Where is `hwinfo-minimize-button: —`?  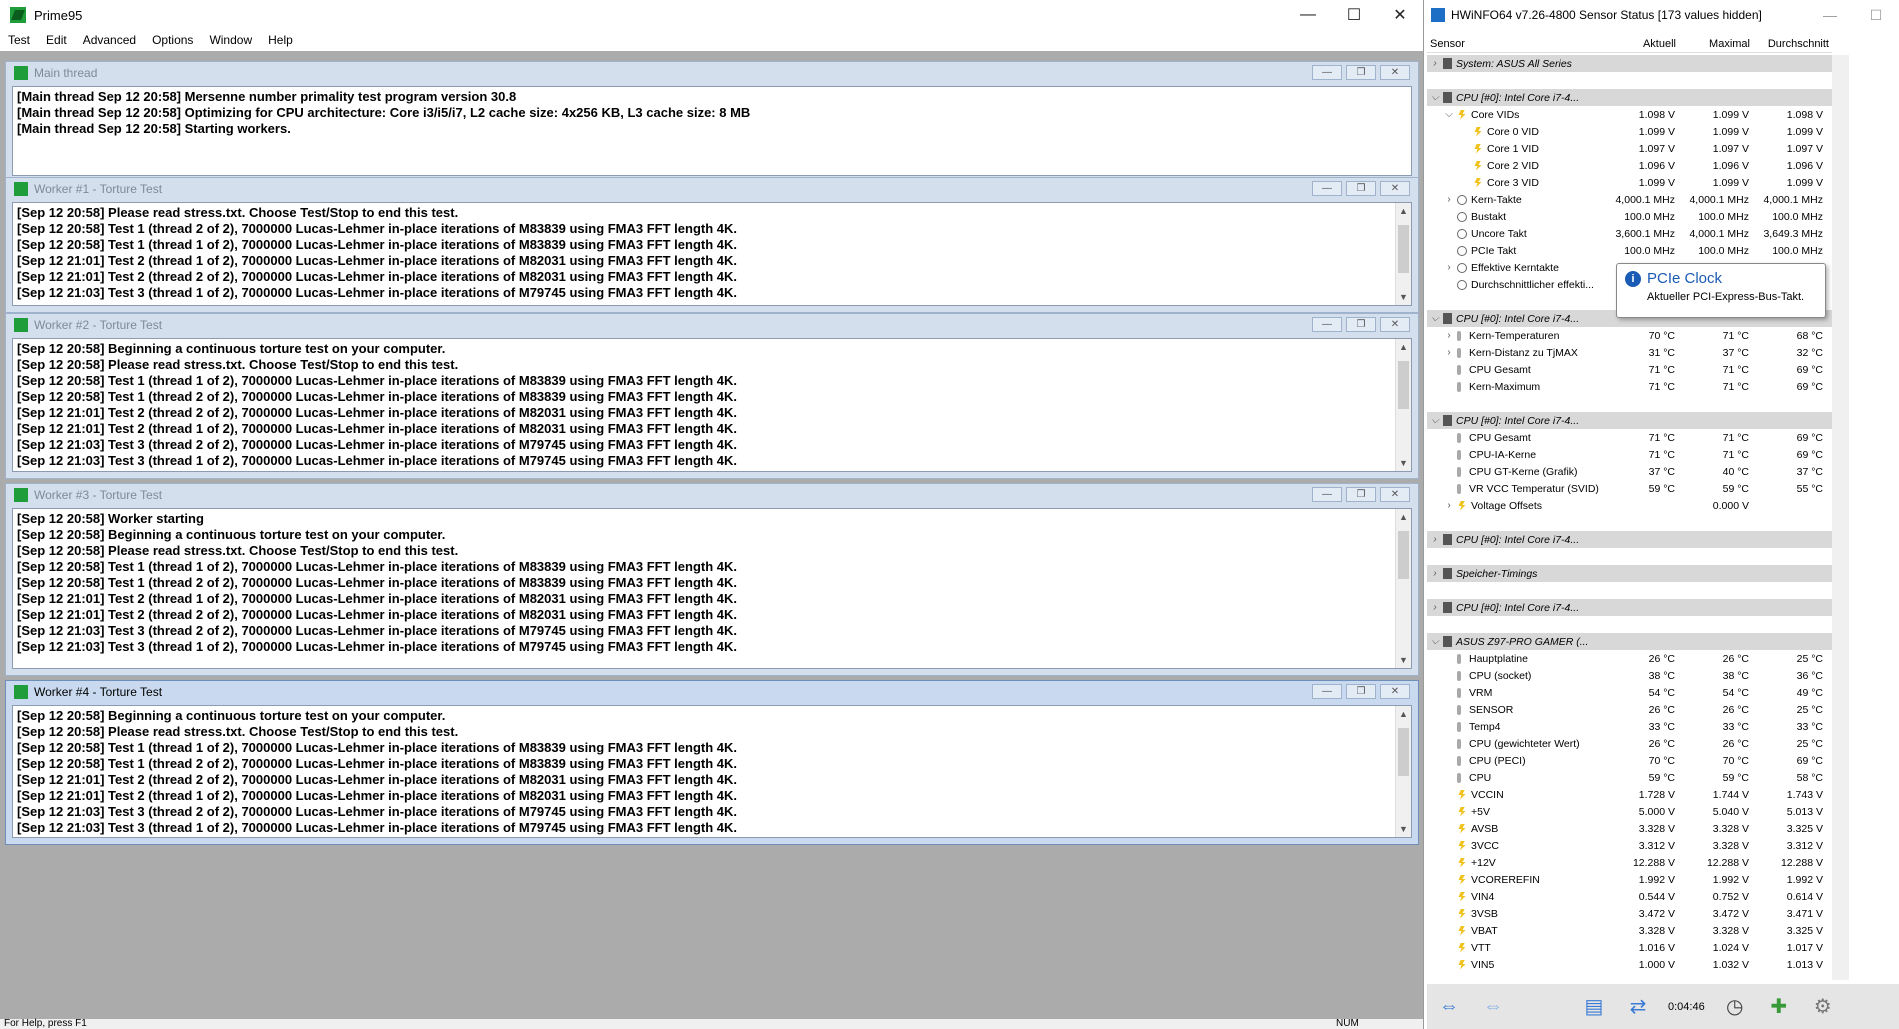
hwinfo-minimize-button: — is located at coordinates (1830, 15).